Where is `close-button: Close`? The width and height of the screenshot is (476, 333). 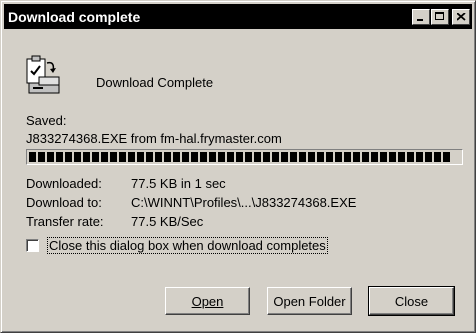
close-button: Close is located at coordinates (411, 301).